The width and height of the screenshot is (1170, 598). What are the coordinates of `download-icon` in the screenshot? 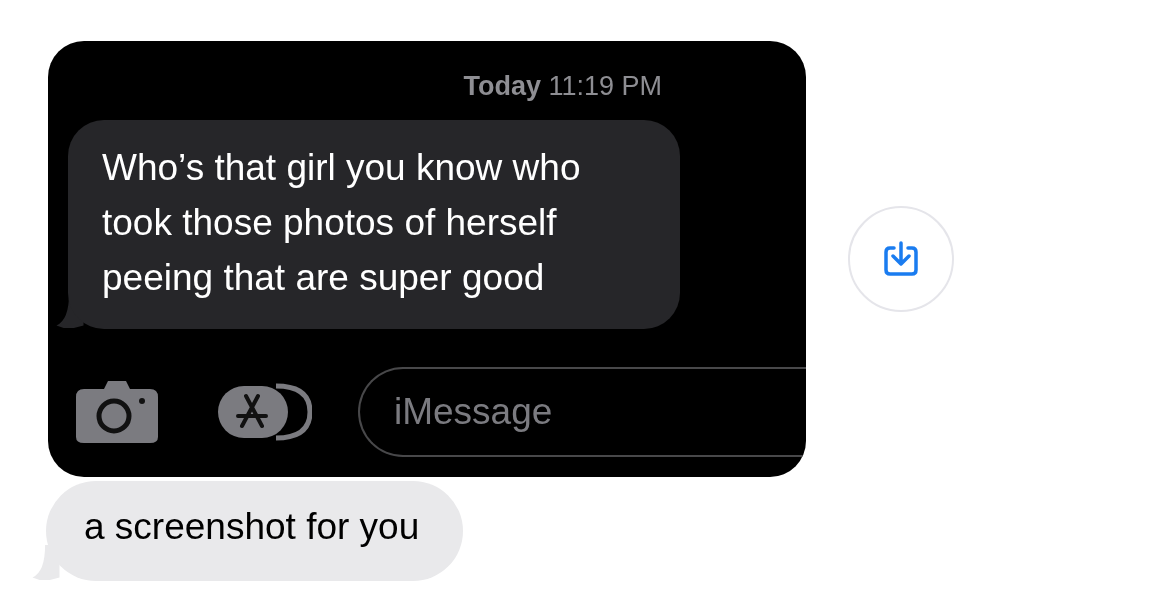 It's located at (901, 259).